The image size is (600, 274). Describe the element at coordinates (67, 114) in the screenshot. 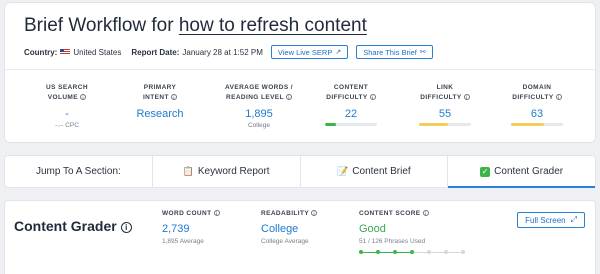

I see `metric-value: -` at that location.